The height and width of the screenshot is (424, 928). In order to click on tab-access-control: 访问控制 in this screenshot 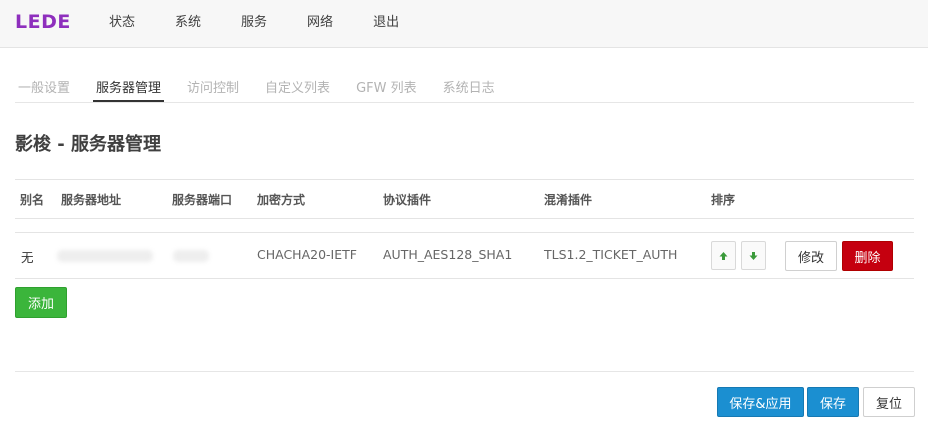, I will do `click(213, 85)`.